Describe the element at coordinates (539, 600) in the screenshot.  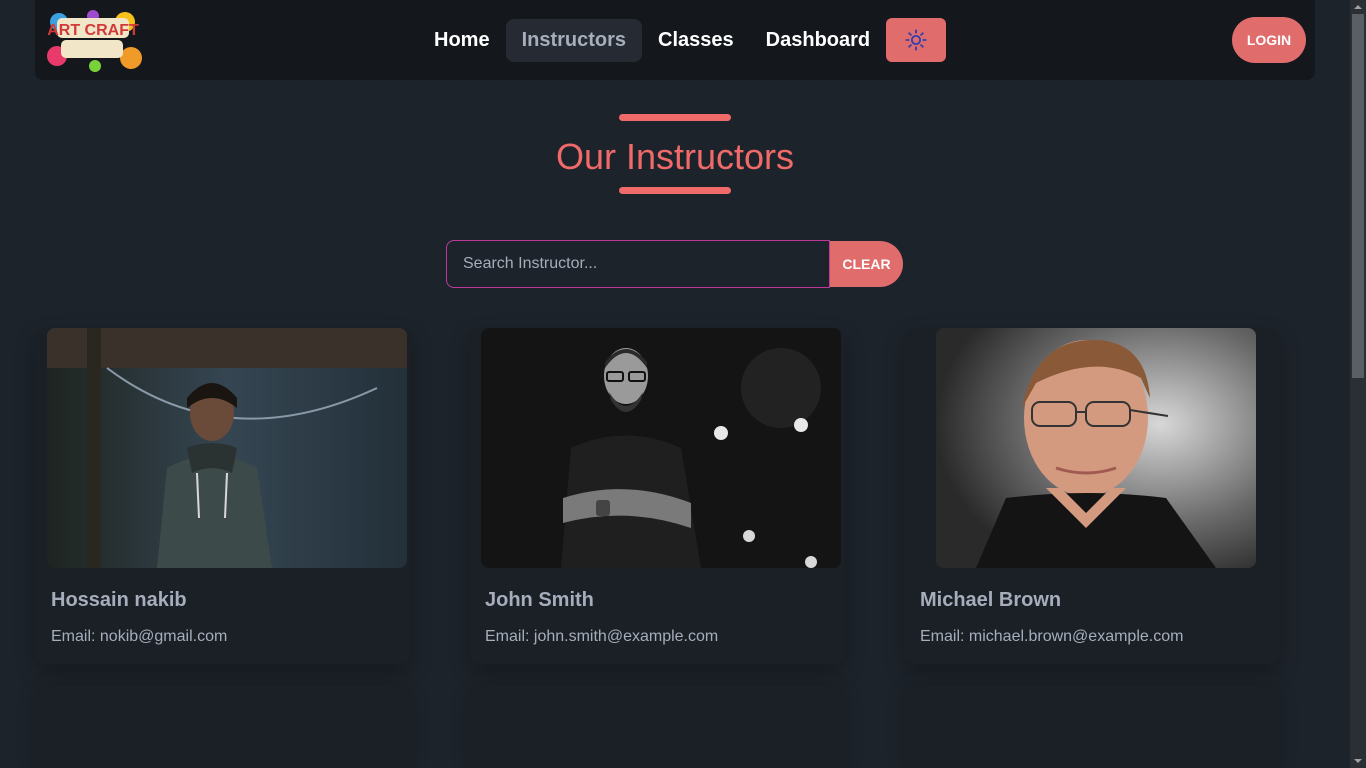
I see `instructor-name: John Smith` at that location.